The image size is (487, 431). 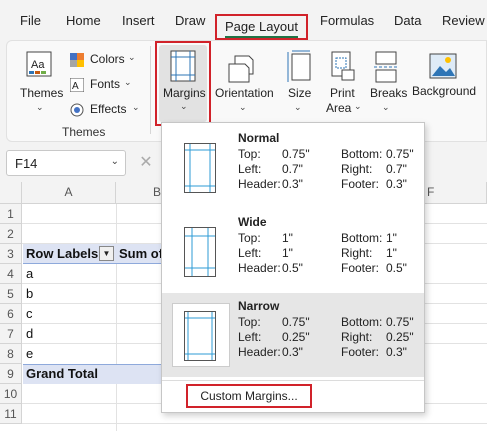 I want to click on left-value: 0.7", so click(x=292, y=169).